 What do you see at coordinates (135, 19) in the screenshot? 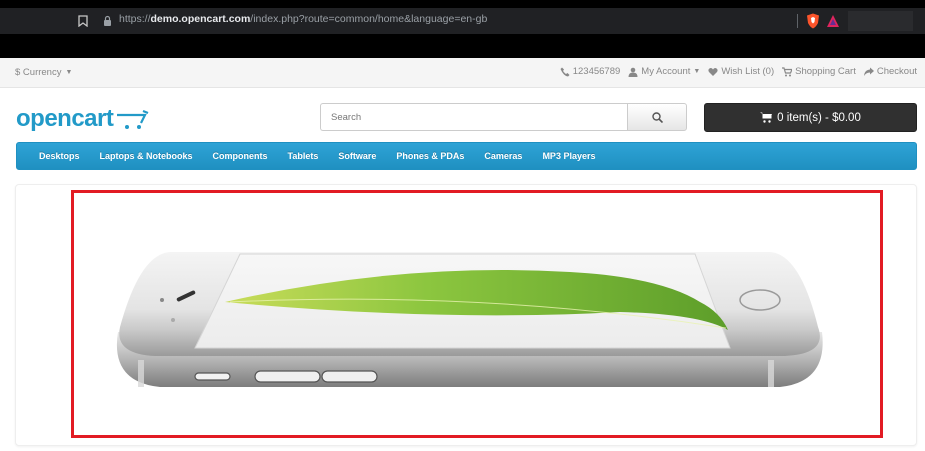
I see `url-prefix: https://` at bounding box center [135, 19].